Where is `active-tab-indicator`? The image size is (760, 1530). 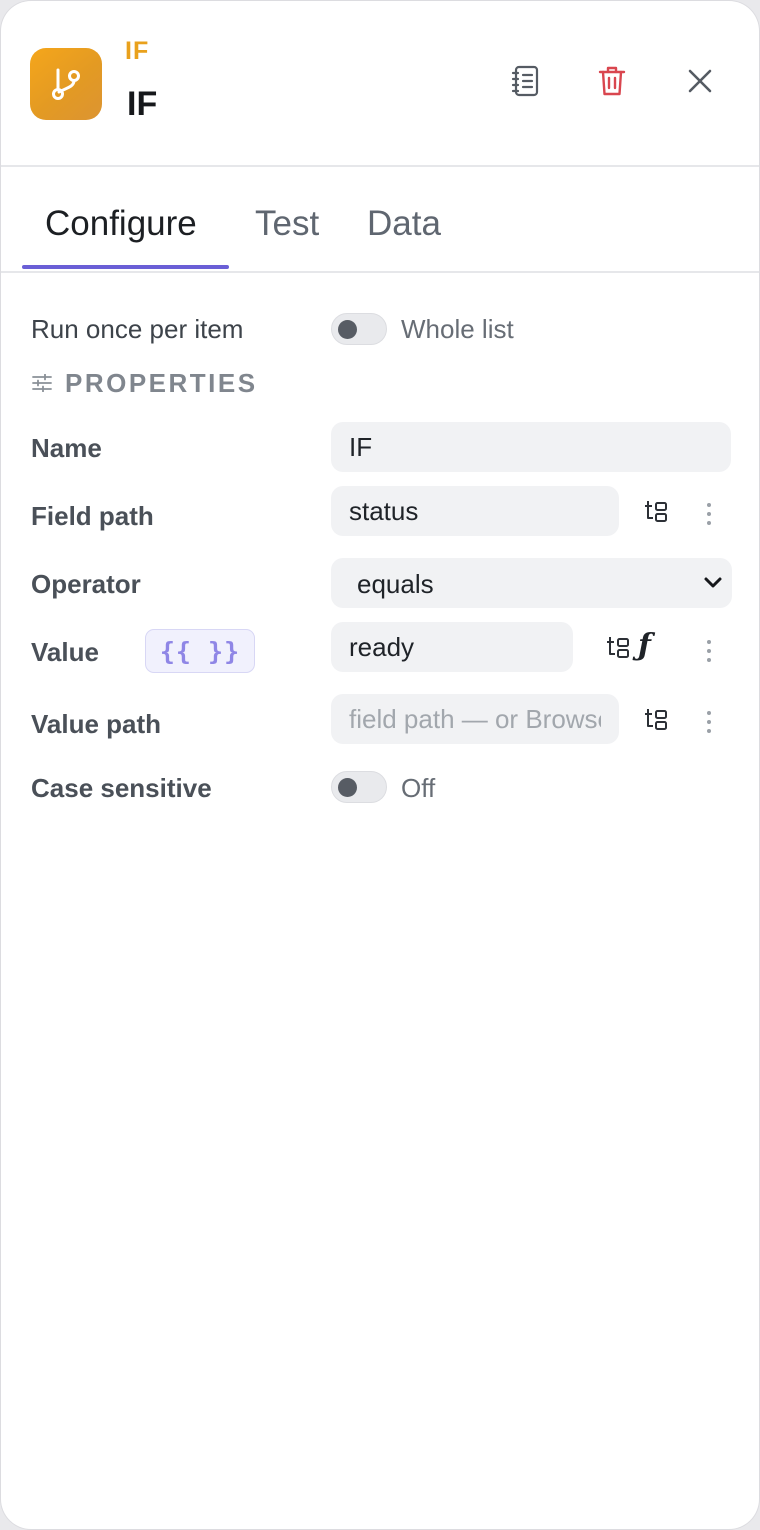 active-tab-indicator is located at coordinates (125, 267).